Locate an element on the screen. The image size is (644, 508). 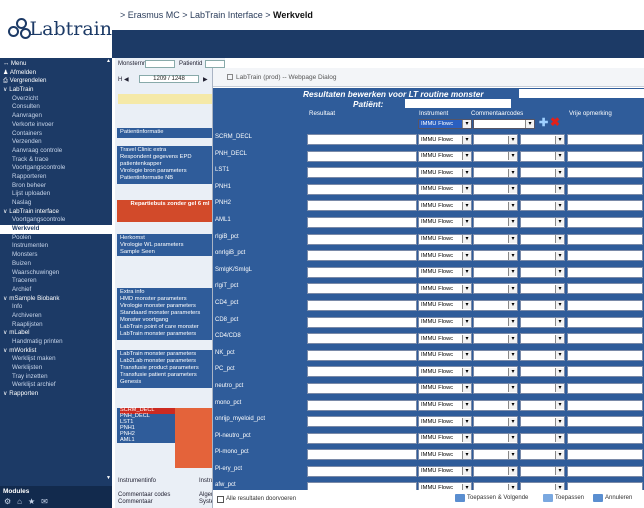
toolbar-icons is located at coordinates (168, 99).